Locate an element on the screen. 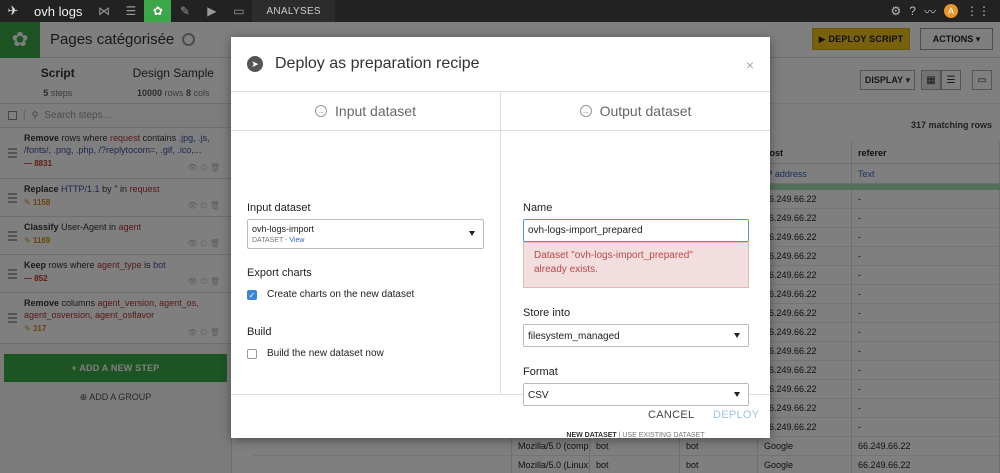 This screenshot has height=473, width=1000. activity-icon: 〰 is located at coordinates (930, 11).